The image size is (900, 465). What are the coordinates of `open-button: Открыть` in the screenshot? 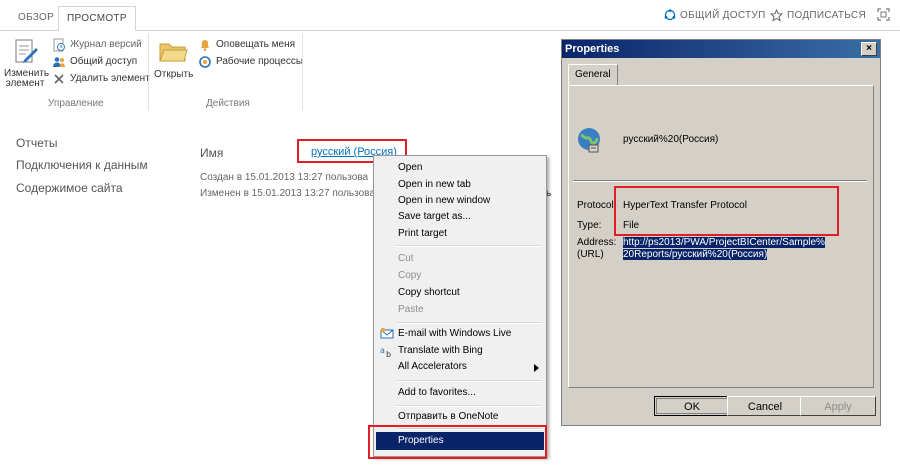 It's located at (174, 59).